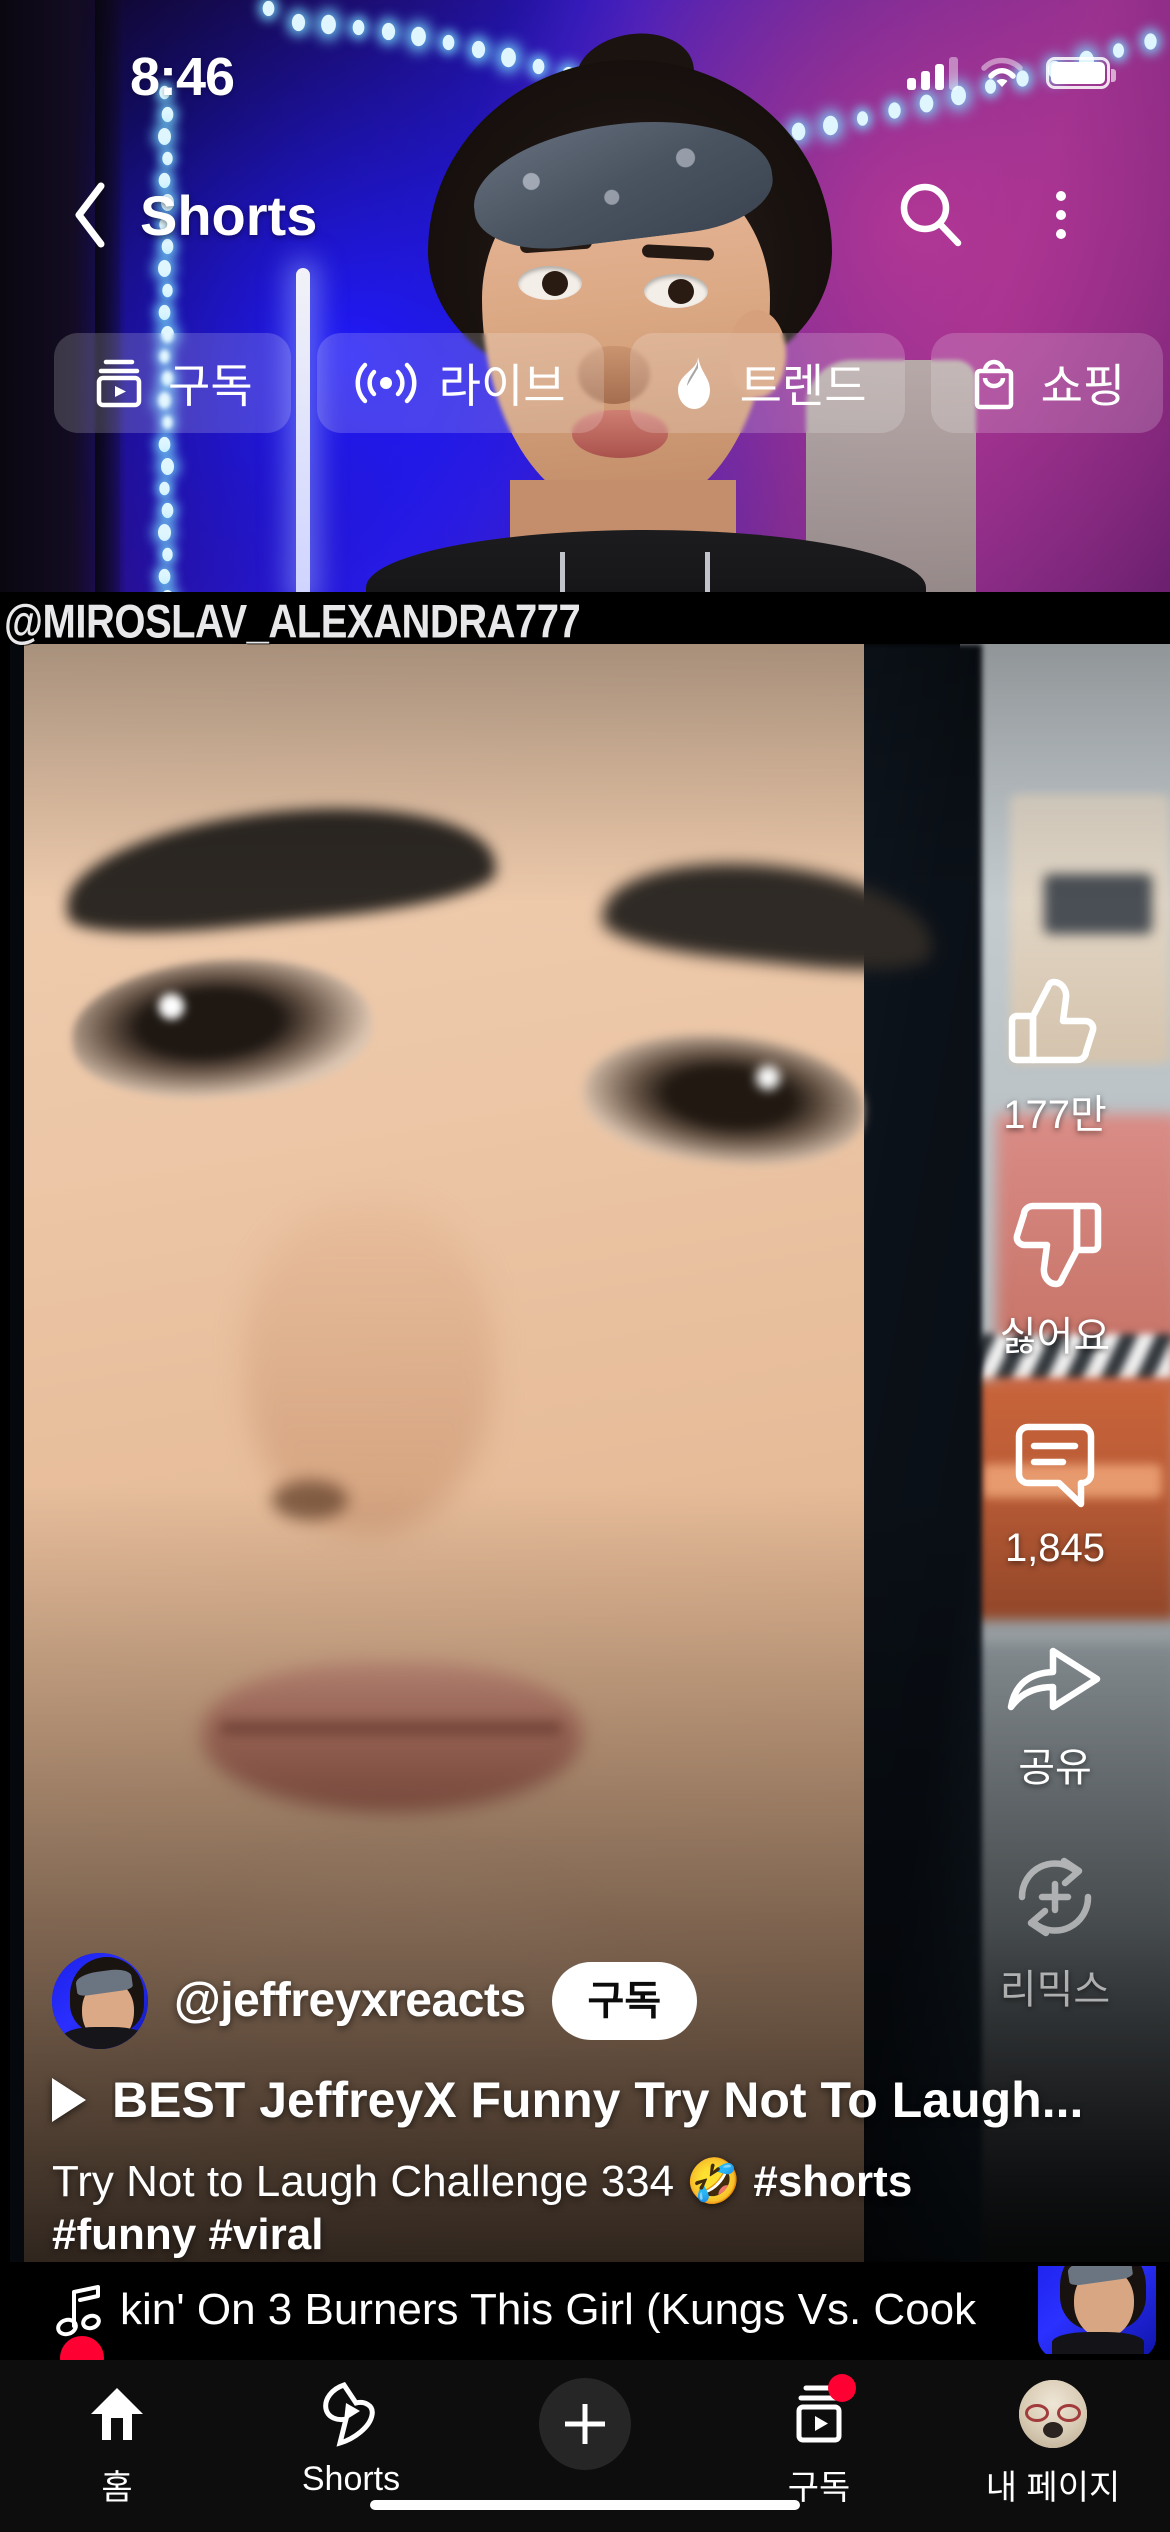 The image size is (1170, 2532). Describe the element at coordinates (1055, 1768) in the screenshot. I see `share-label: 공유` at that location.